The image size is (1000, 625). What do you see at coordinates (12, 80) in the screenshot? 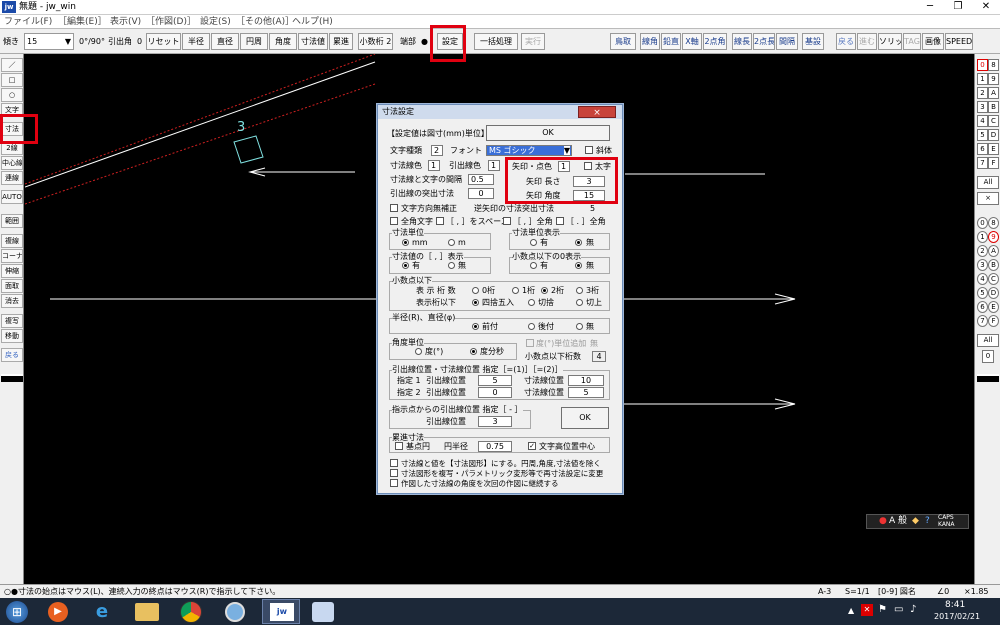
I see `rectangle-tool: □` at bounding box center [12, 80].